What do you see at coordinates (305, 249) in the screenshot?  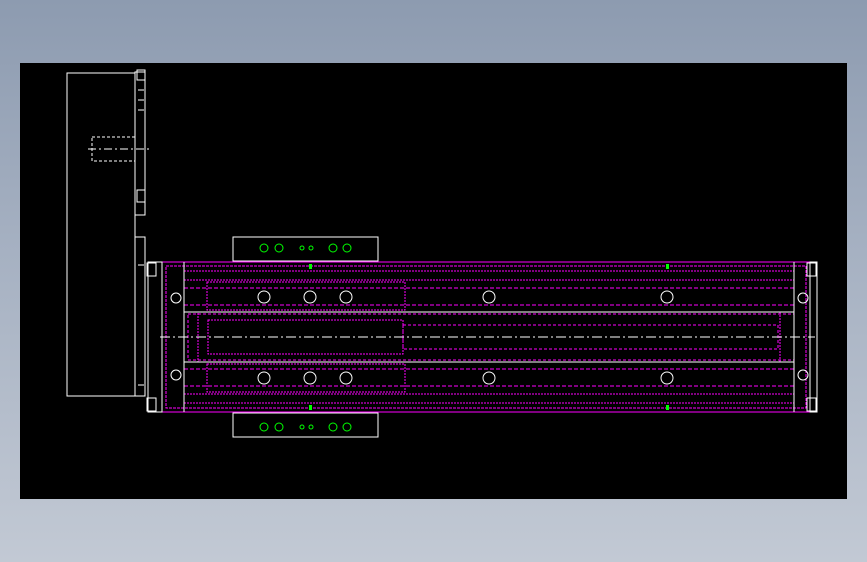 I see `carriage-plate-top` at bounding box center [305, 249].